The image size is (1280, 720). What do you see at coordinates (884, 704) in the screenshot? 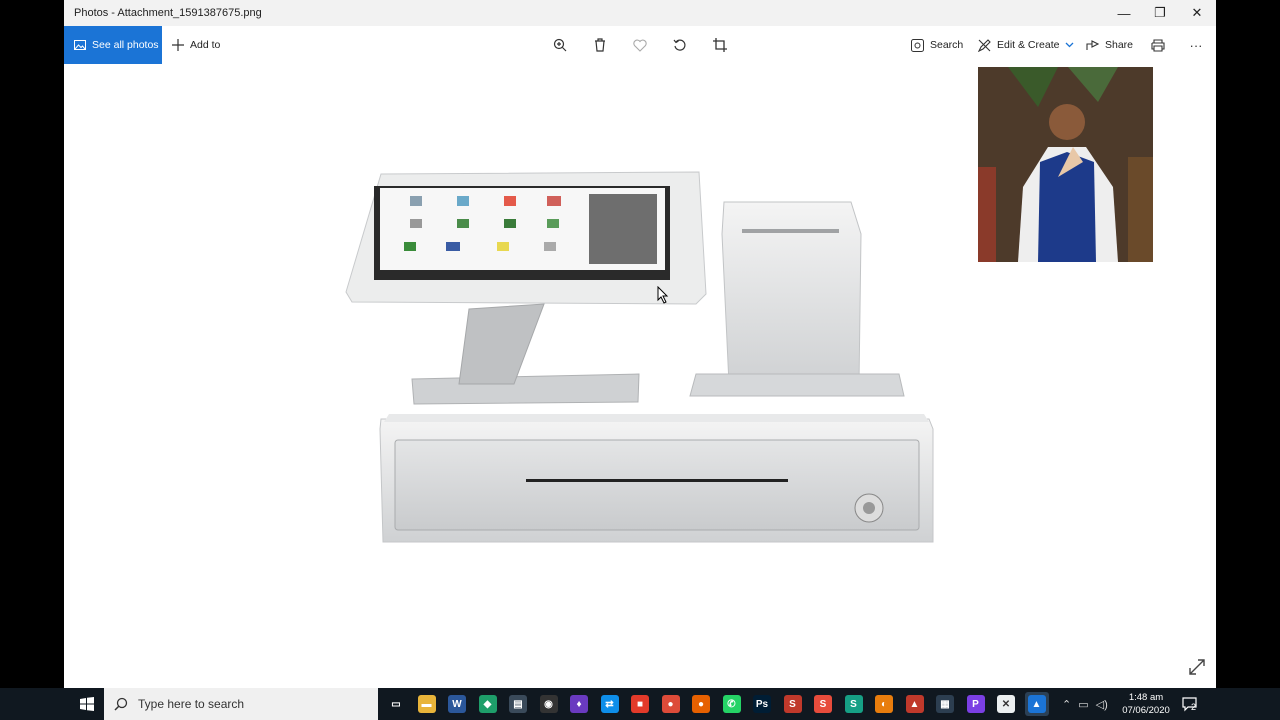
I see `taskbar-blender-icon: ◐` at bounding box center [884, 704].